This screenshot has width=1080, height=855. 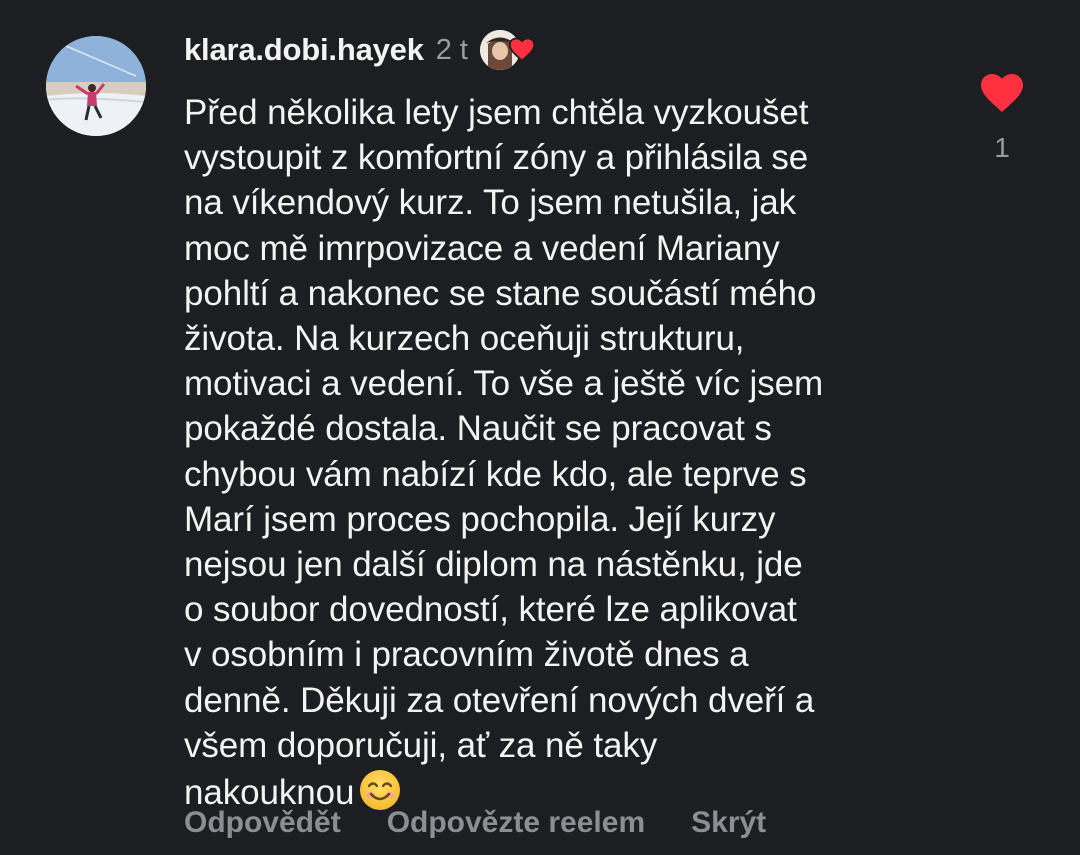 I want to click on user-avatar, so click(x=96, y=86).